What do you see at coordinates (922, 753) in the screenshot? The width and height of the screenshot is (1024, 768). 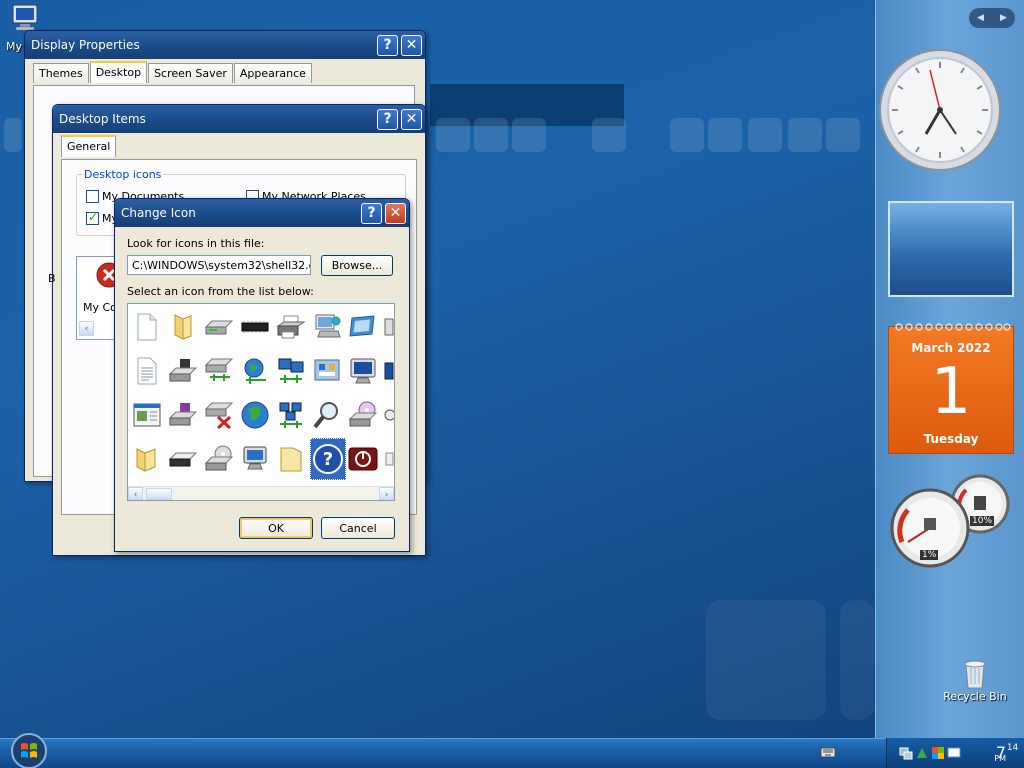 I see `safely-remove-icon` at bounding box center [922, 753].